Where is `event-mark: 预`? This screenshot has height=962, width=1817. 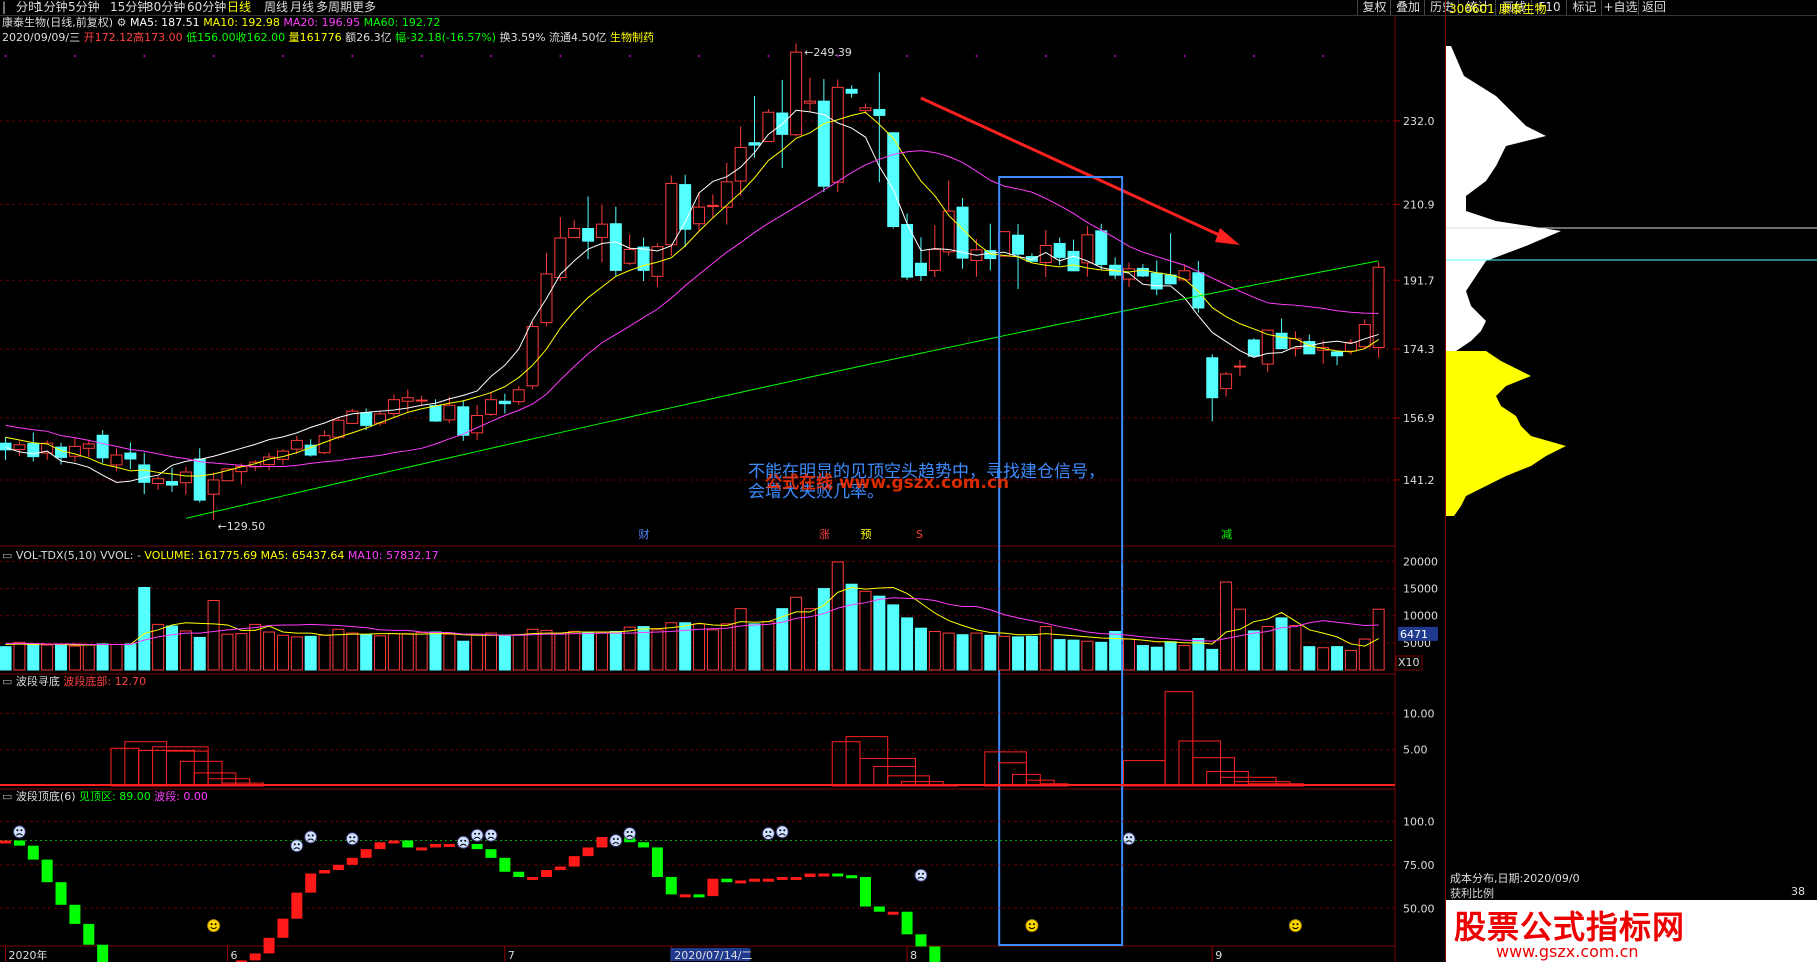
event-mark: 预 is located at coordinates (865, 534).